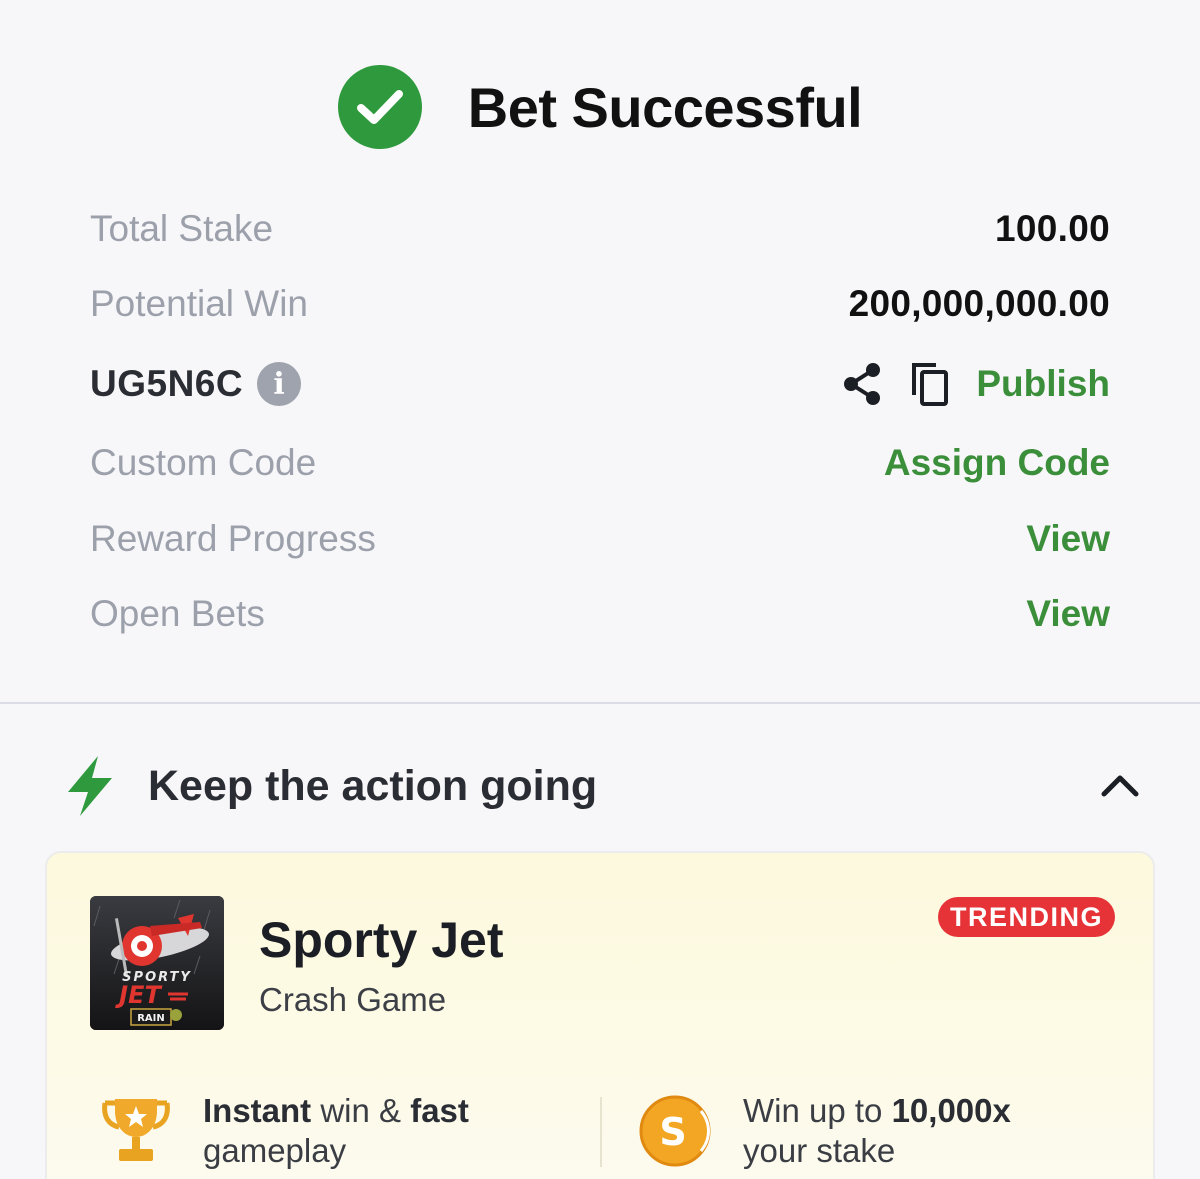 This screenshot has height=1179, width=1200. What do you see at coordinates (600, 703) in the screenshot?
I see `section-divider` at bounding box center [600, 703].